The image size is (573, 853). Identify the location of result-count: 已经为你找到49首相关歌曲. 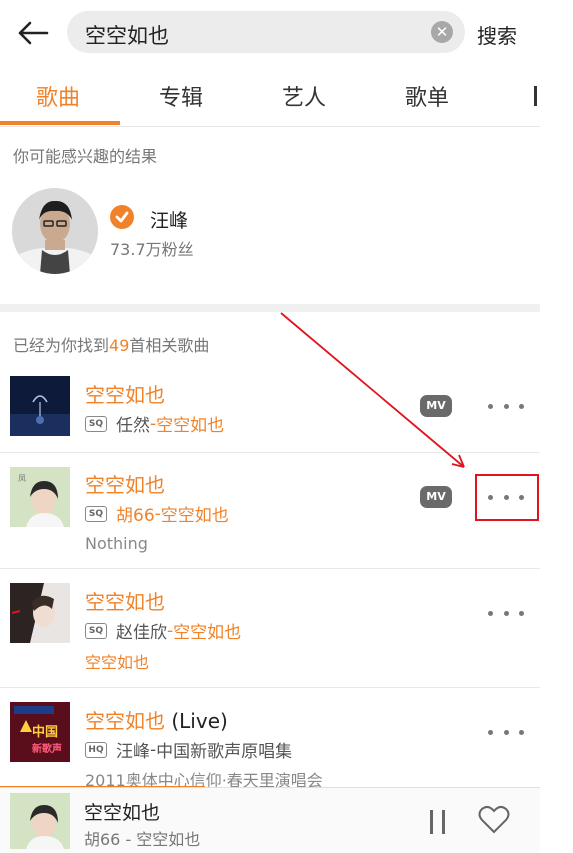
(111, 345).